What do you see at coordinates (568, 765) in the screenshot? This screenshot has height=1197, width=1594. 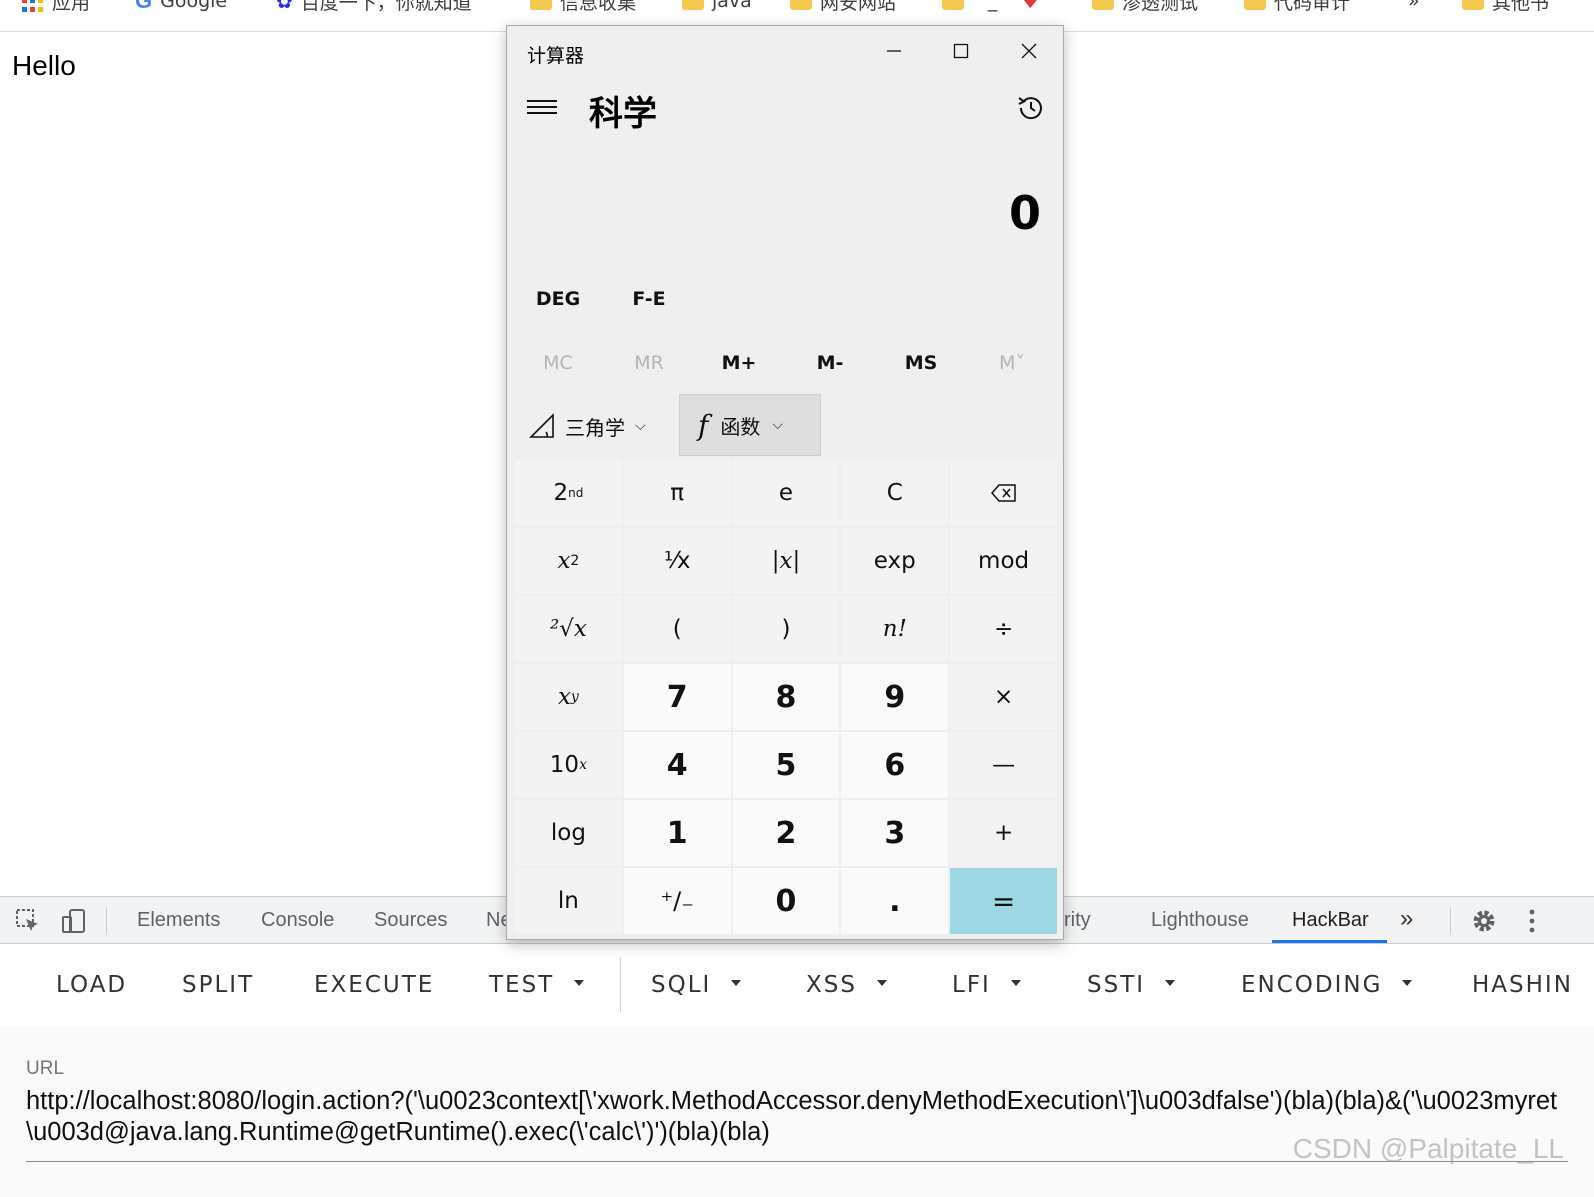 I see `ten-power-button: 10 x` at bounding box center [568, 765].